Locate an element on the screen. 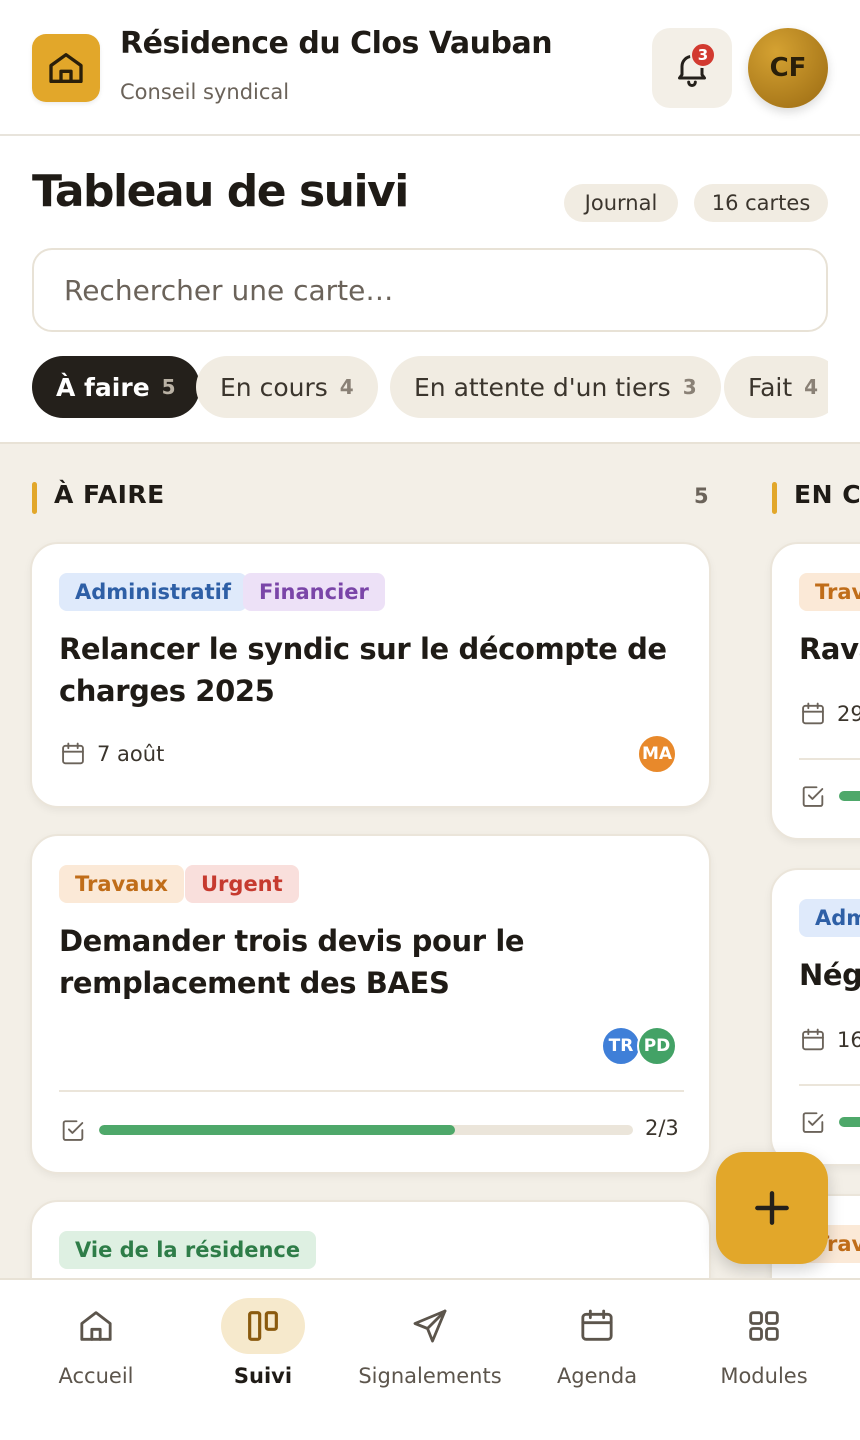  tab-en-attente: En attente d'un tiers 3 is located at coordinates (555, 387).